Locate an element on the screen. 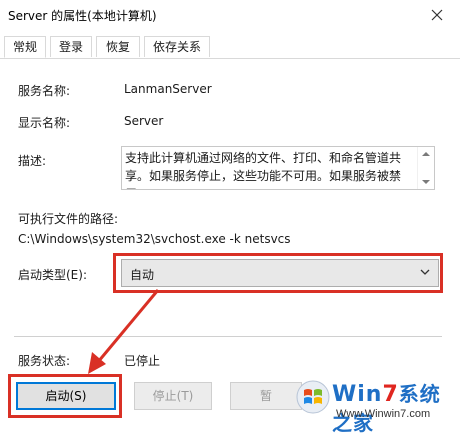  scroll-down-icon is located at coordinates (426, 182).